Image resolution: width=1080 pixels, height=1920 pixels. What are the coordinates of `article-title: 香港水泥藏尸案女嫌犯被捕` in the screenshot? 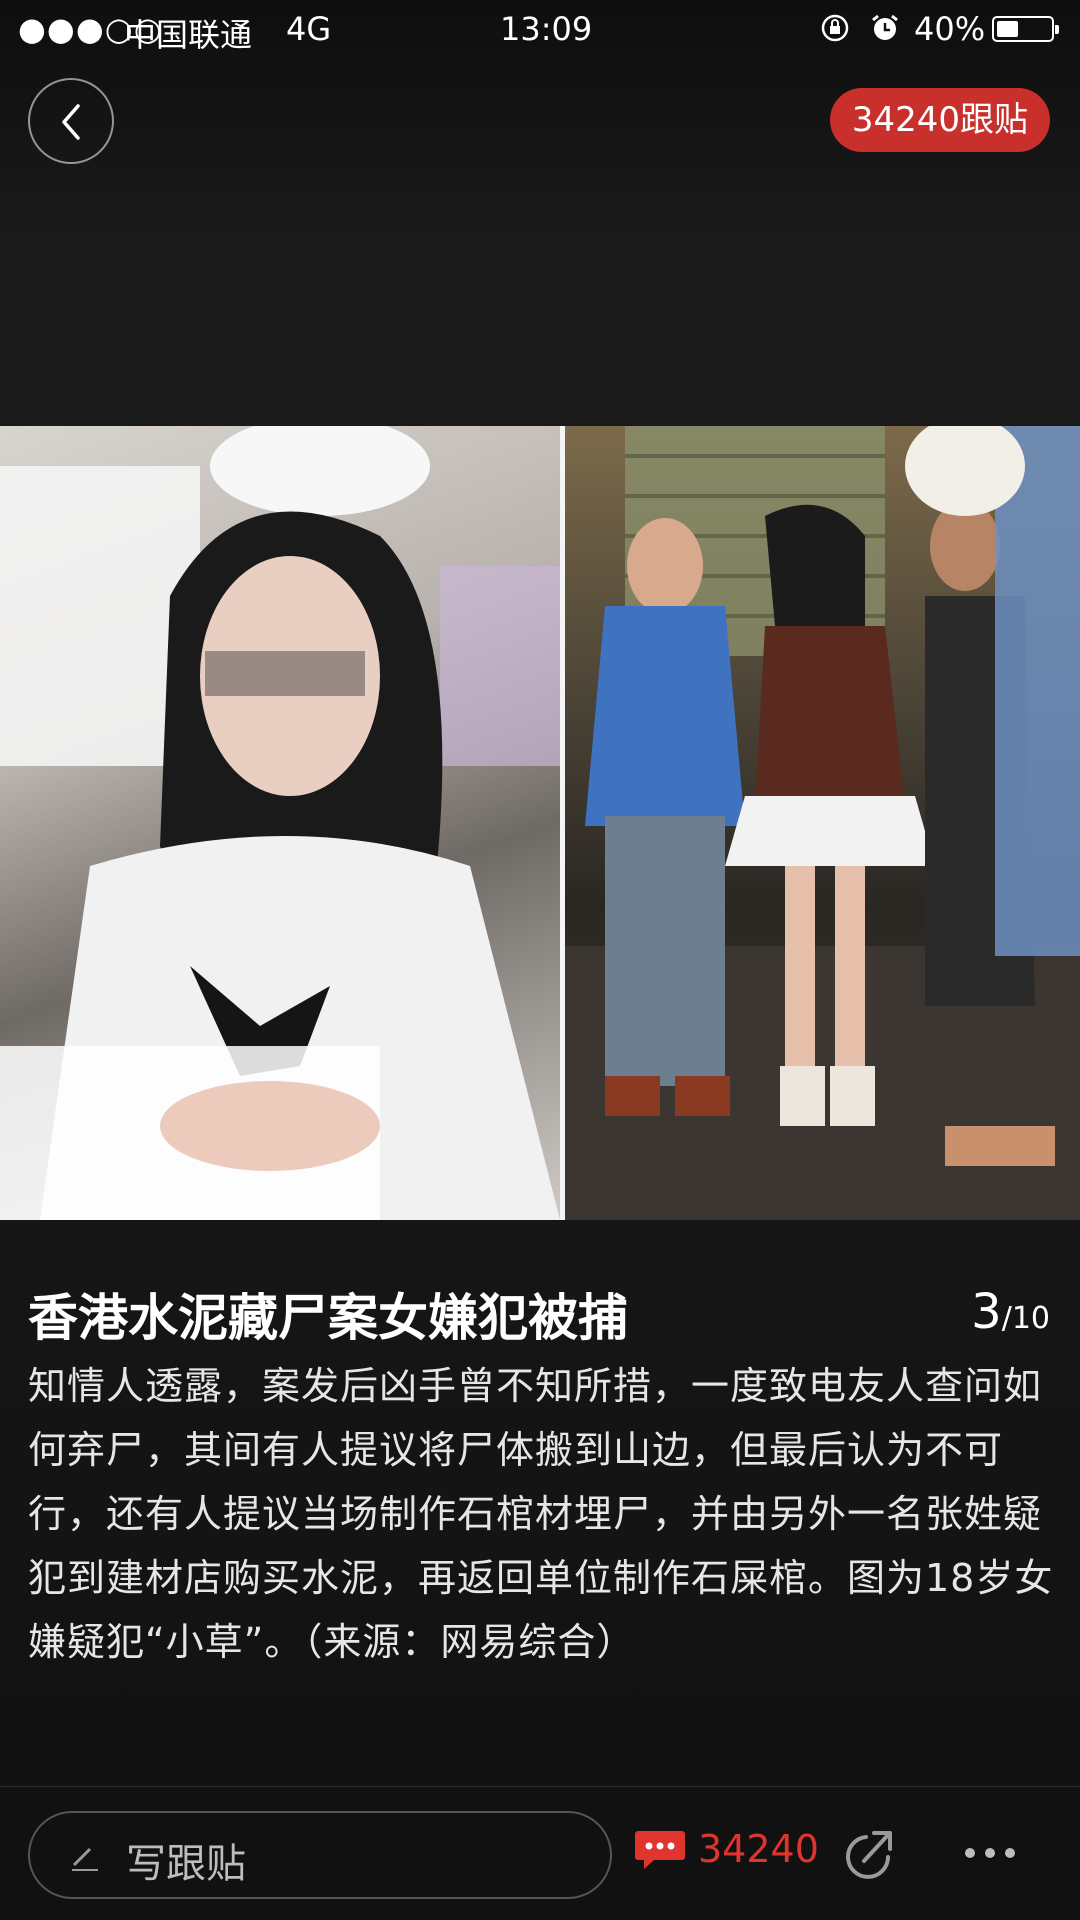 It's located at (328, 1318).